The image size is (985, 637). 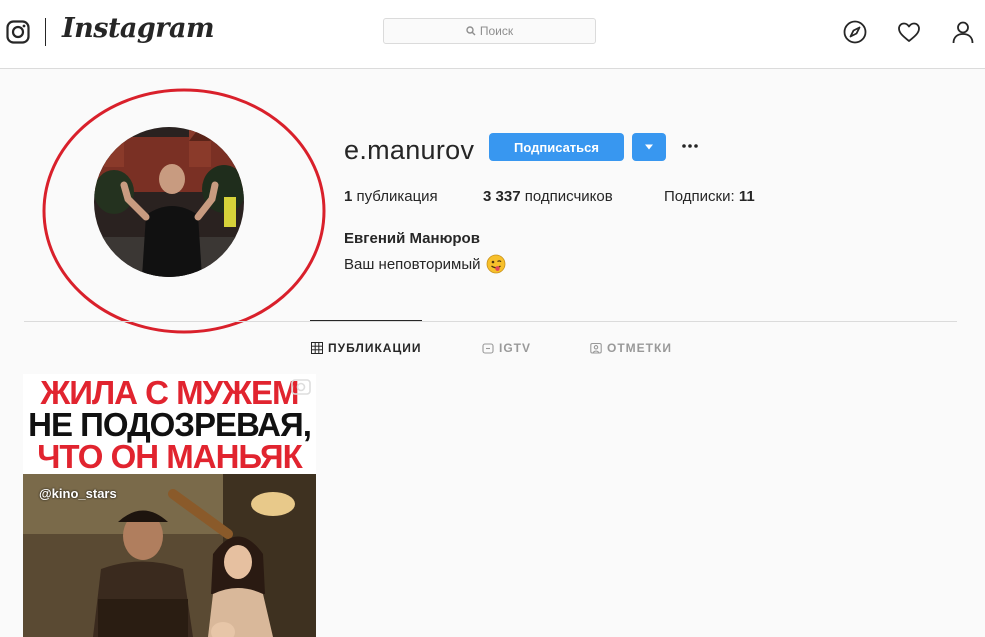 What do you see at coordinates (596, 348) in the screenshot?
I see `tag-icon` at bounding box center [596, 348].